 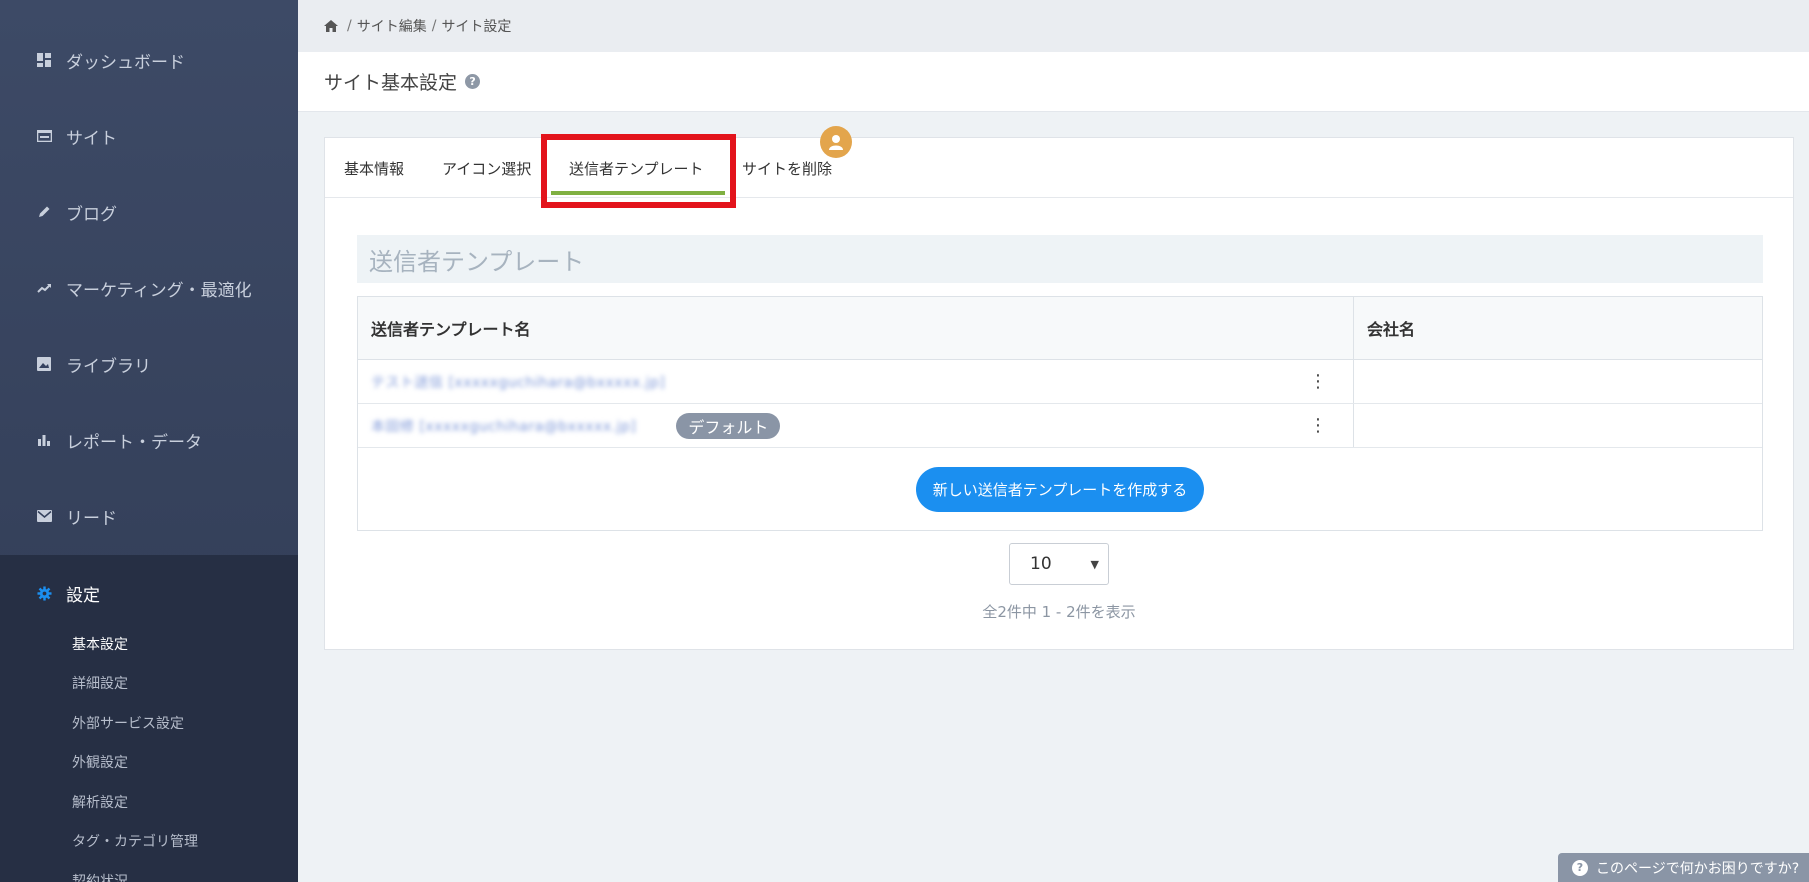 What do you see at coordinates (1698, 868) in the screenshot?
I see `help-button-label: このページで何かお困りですか?` at bounding box center [1698, 868].